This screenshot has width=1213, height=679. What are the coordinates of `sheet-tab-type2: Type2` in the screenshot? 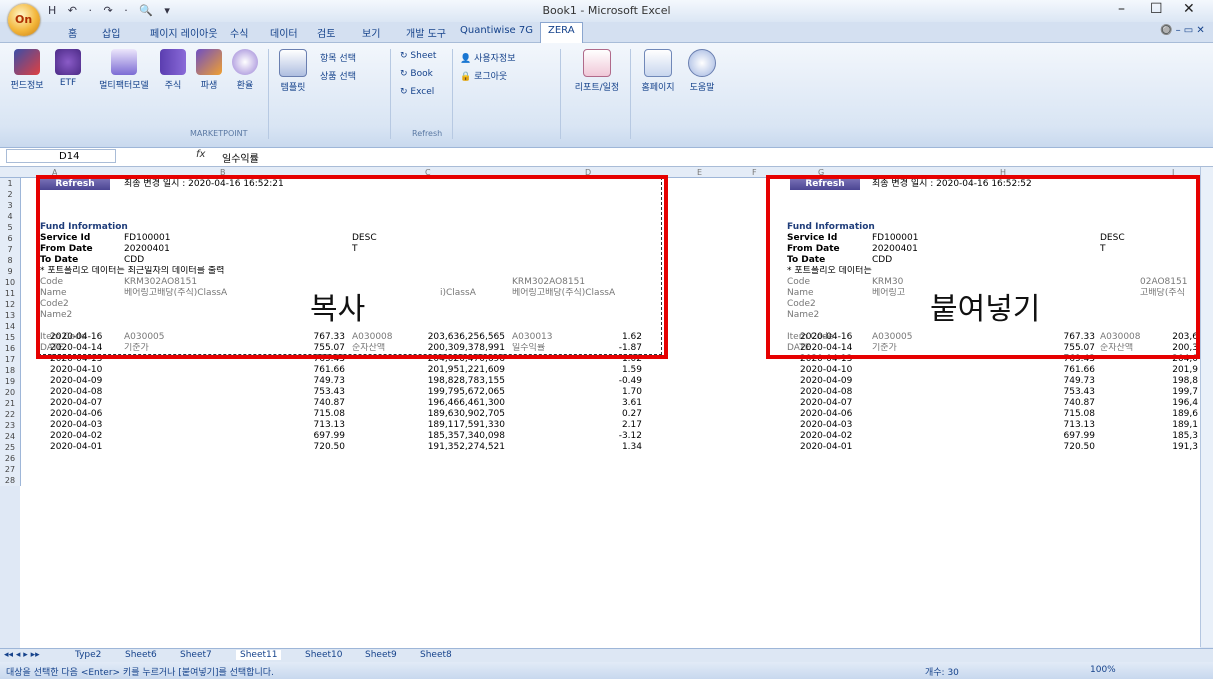 It's located at (88, 655).